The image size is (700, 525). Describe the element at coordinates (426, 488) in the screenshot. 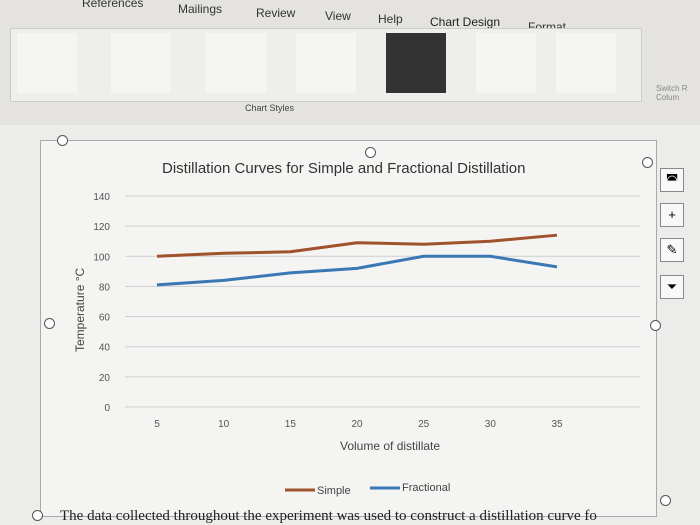

I see `legend-label-fractional: Fractional` at that location.